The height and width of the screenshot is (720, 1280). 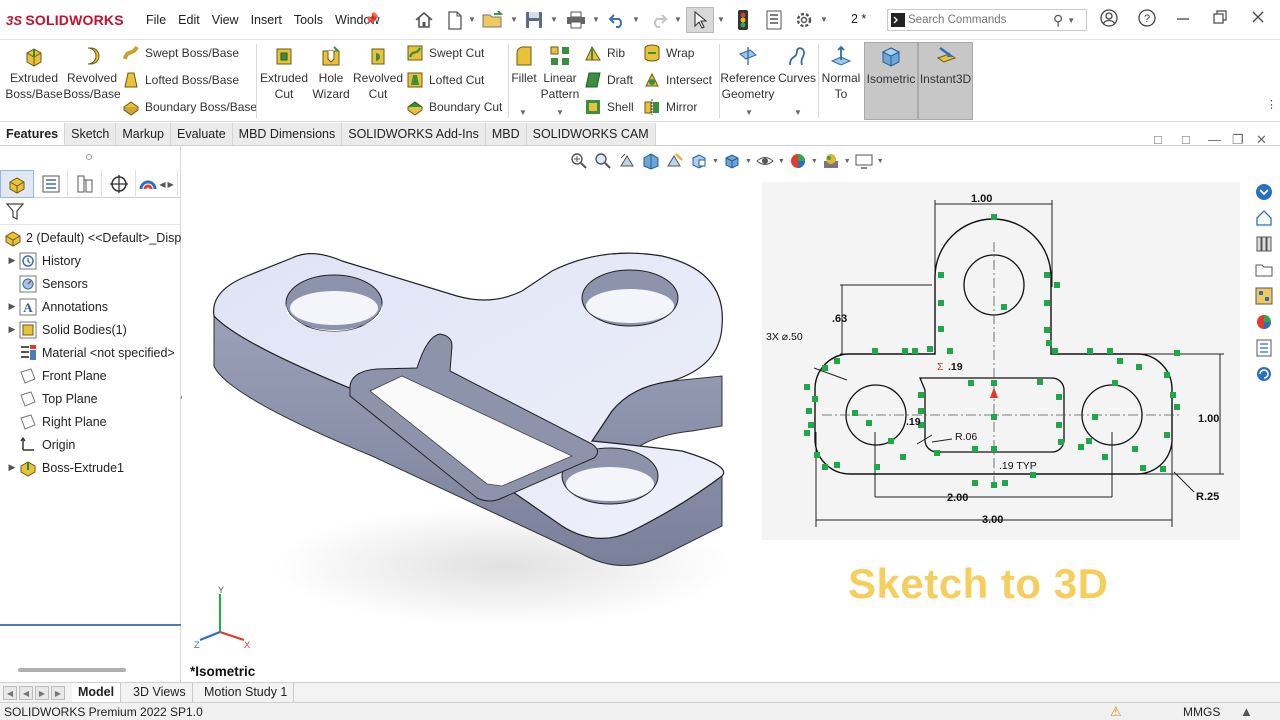 What do you see at coordinates (180, 80) in the screenshot?
I see `lofted-boss-button: Lofted Boss/Base` at bounding box center [180, 80].